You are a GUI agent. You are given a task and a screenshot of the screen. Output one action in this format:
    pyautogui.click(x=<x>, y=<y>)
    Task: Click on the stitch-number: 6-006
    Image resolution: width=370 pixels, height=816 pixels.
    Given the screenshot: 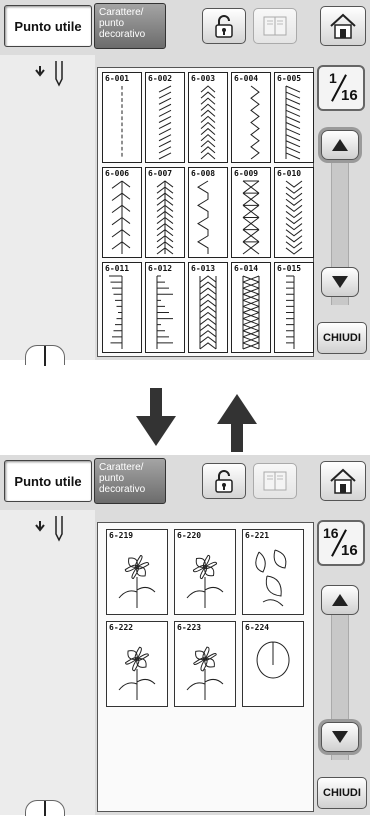 What is the action you would take?
    pyautogui.click(x=117, y=173)
    